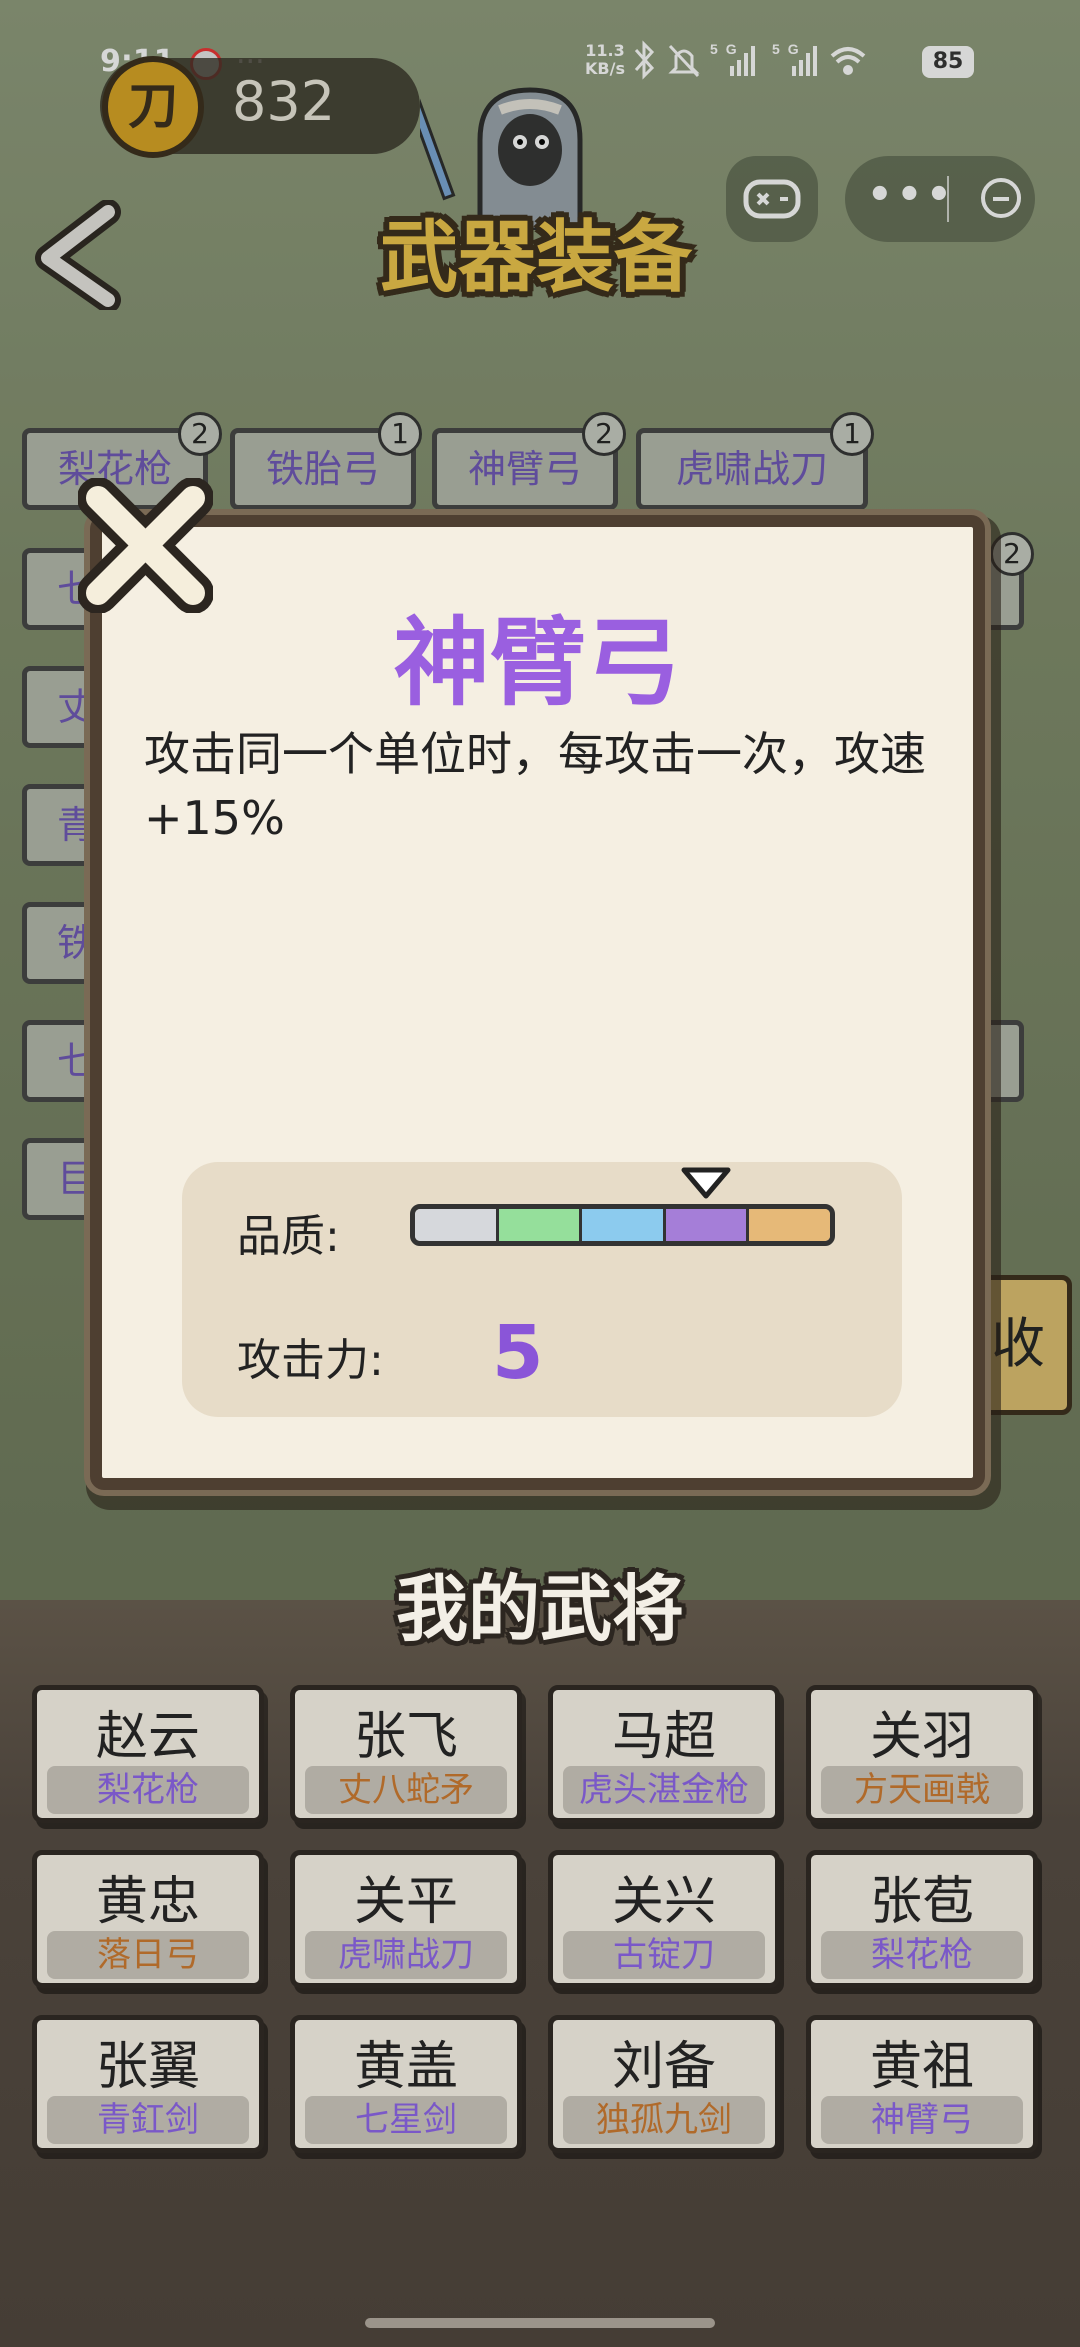 Image resolution: width=1080 pixels, height=2347 pixels. What do you see at coordinates (147, 2067) in the screenshot?
I see `general-name: 张翼` at bounding box center [147, 2067].